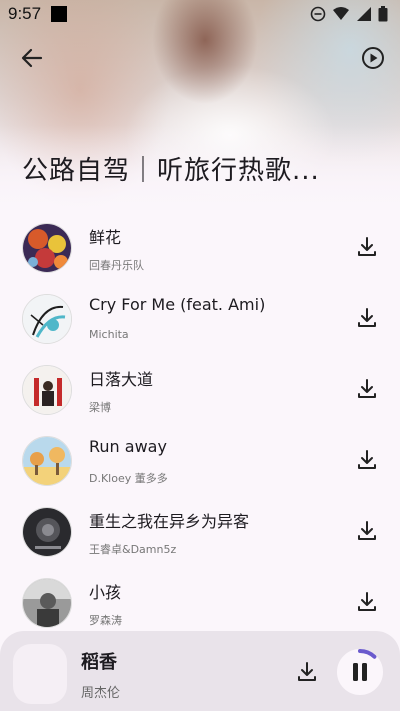  Describe the element at coordinates (341, 13) in the screenshot. I see `wifi-icon` at that location.